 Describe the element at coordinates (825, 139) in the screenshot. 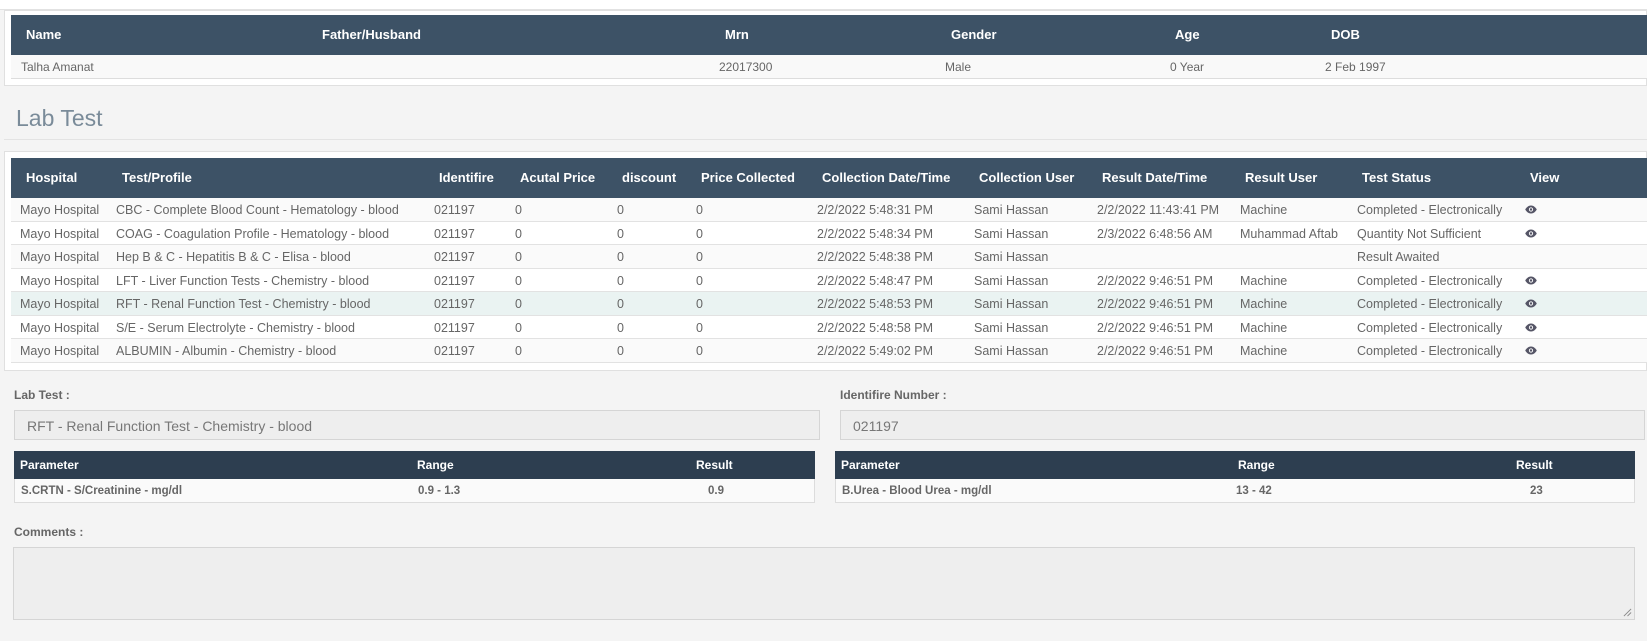

I see `section-divider` at that location.